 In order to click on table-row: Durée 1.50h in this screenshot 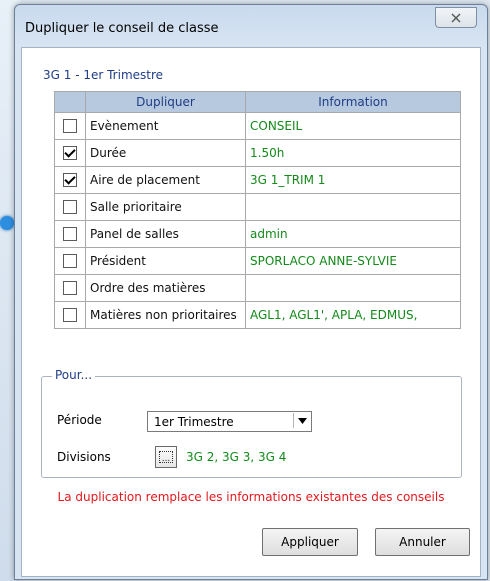, I will do `click(257, 153)`.